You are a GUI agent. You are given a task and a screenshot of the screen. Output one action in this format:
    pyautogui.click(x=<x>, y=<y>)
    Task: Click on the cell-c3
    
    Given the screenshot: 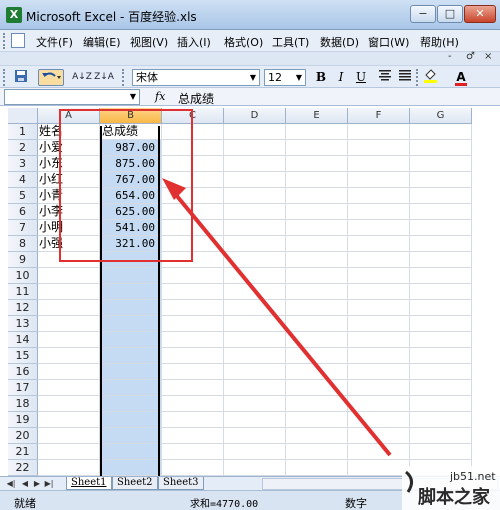 What is the action you would take?
    pyautogui.click(x=193, y=164)
    